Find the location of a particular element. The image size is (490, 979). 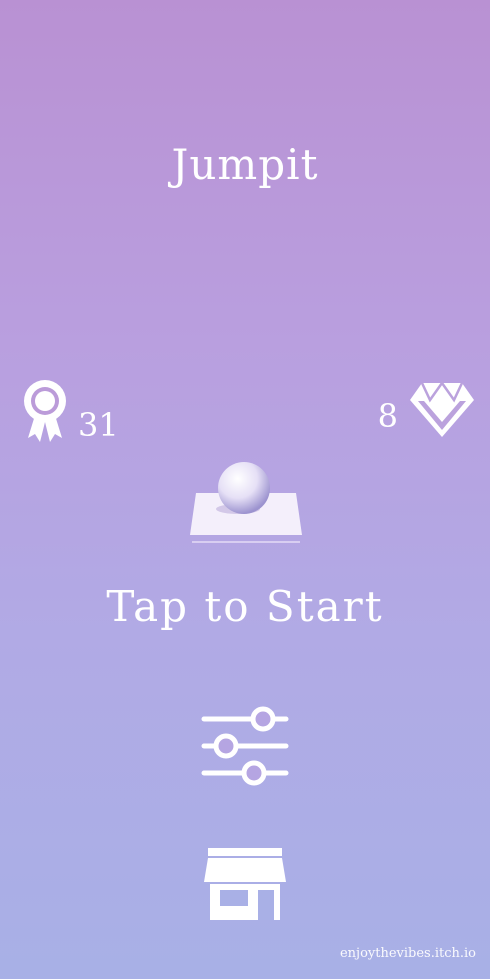

gem-count: 8 is located at coordinates (427, 410).